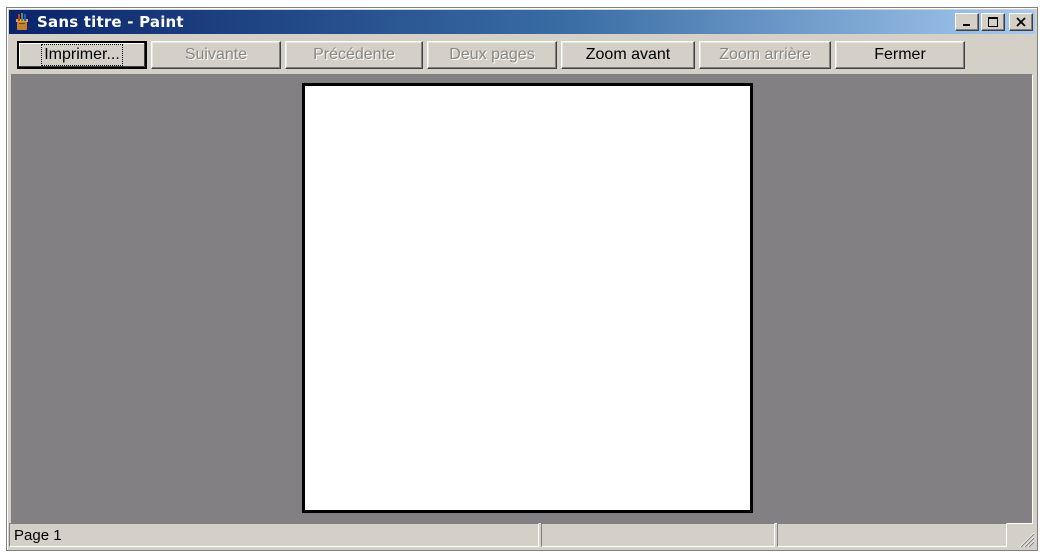 Image resolution: width=1044 pixels, height=555 pixels. I want to click on minimize-button, so click(967, 22).